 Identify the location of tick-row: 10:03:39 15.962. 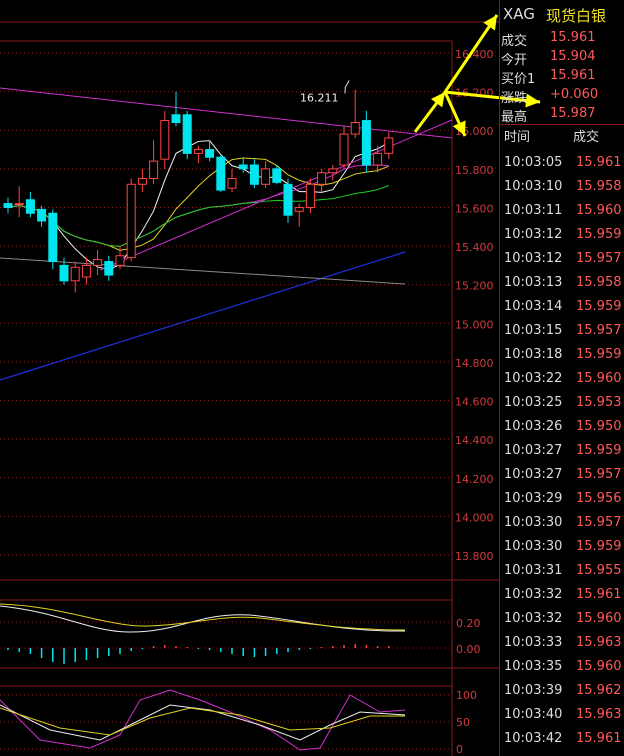
(562, 695).